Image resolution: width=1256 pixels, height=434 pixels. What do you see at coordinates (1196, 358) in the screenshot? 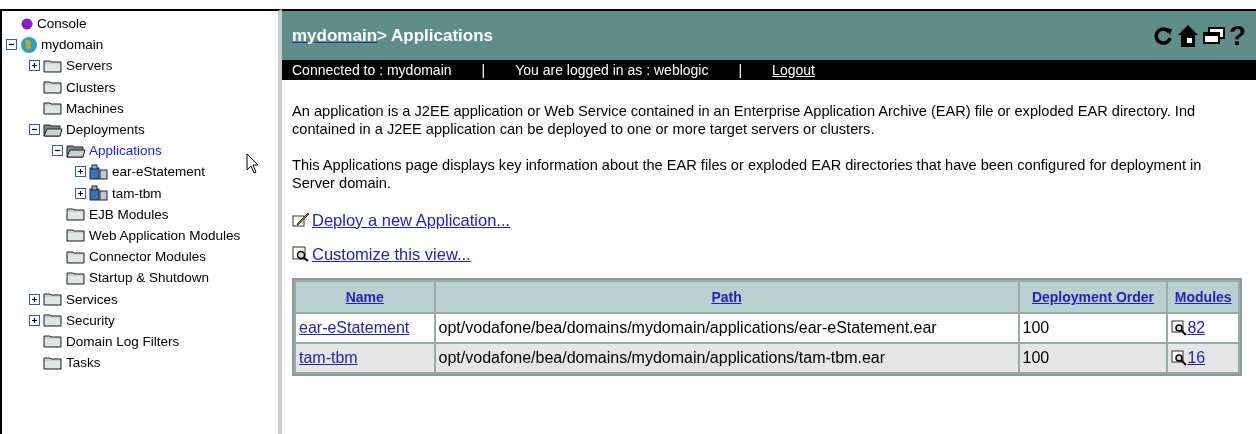
I see `modules-link: 16` at bounding box center [1196, 358].